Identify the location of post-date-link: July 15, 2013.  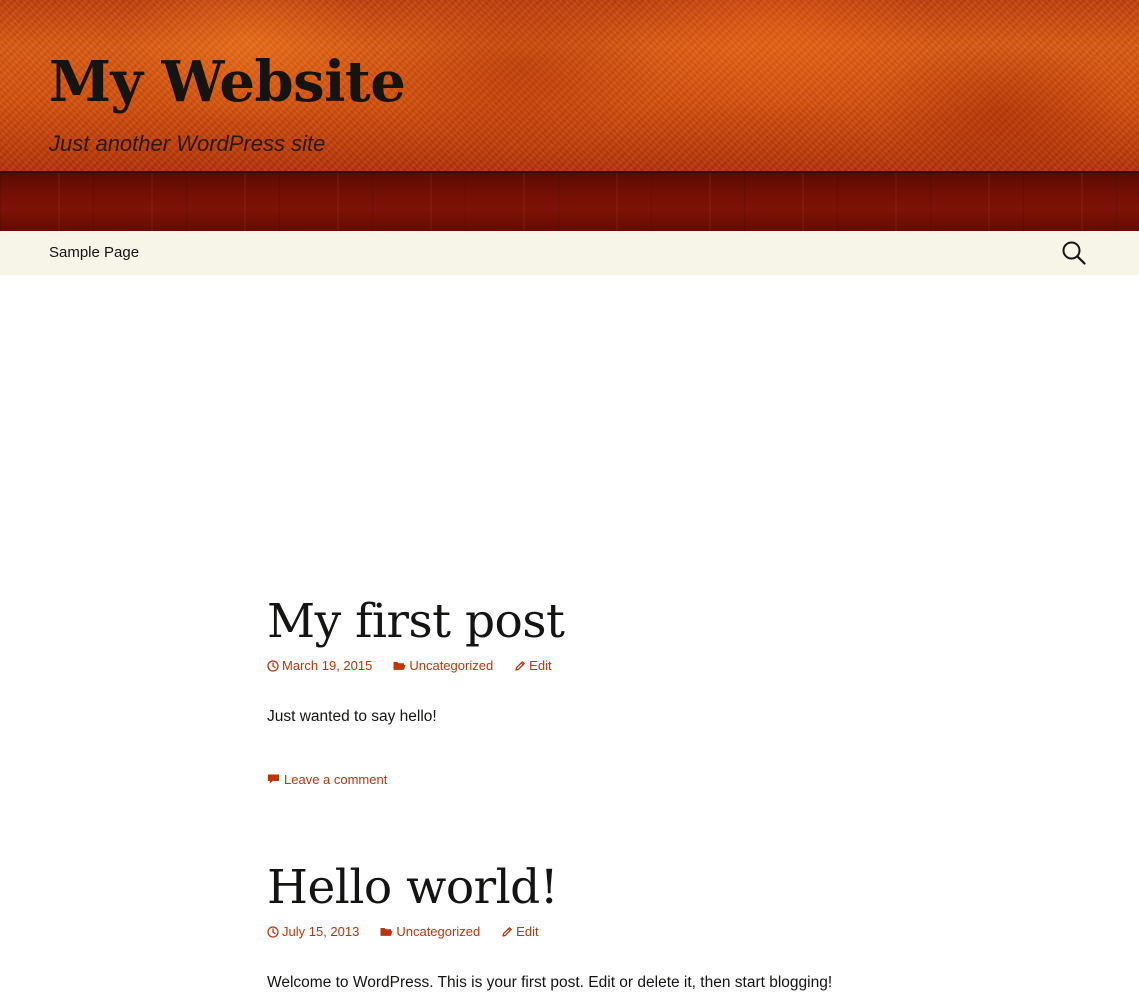
(313, 931).